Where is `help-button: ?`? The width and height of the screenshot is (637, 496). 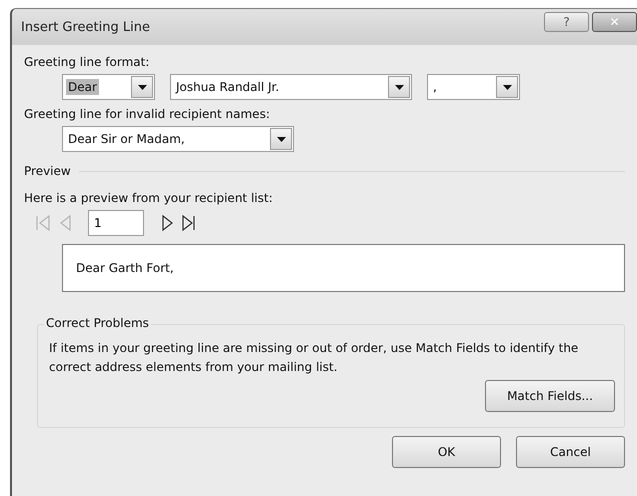 help-button: ? is located at coordinates (566, 22).